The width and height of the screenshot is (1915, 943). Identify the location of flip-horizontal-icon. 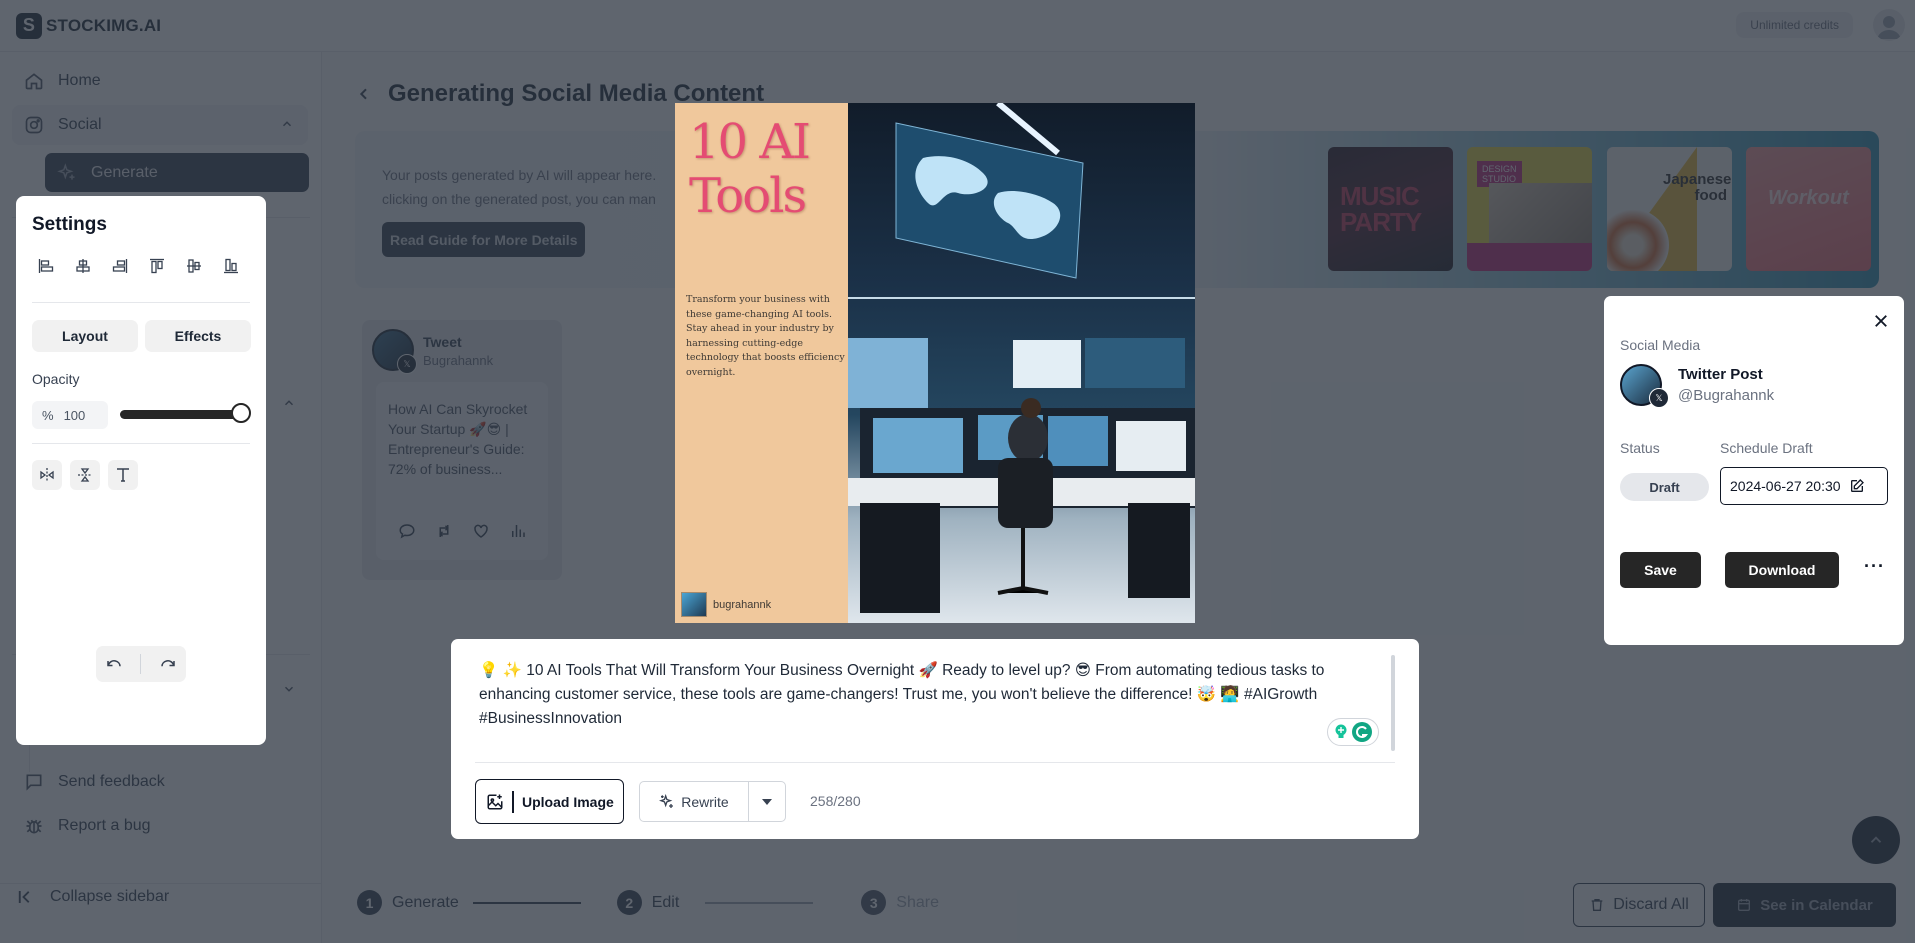
(47, 475).